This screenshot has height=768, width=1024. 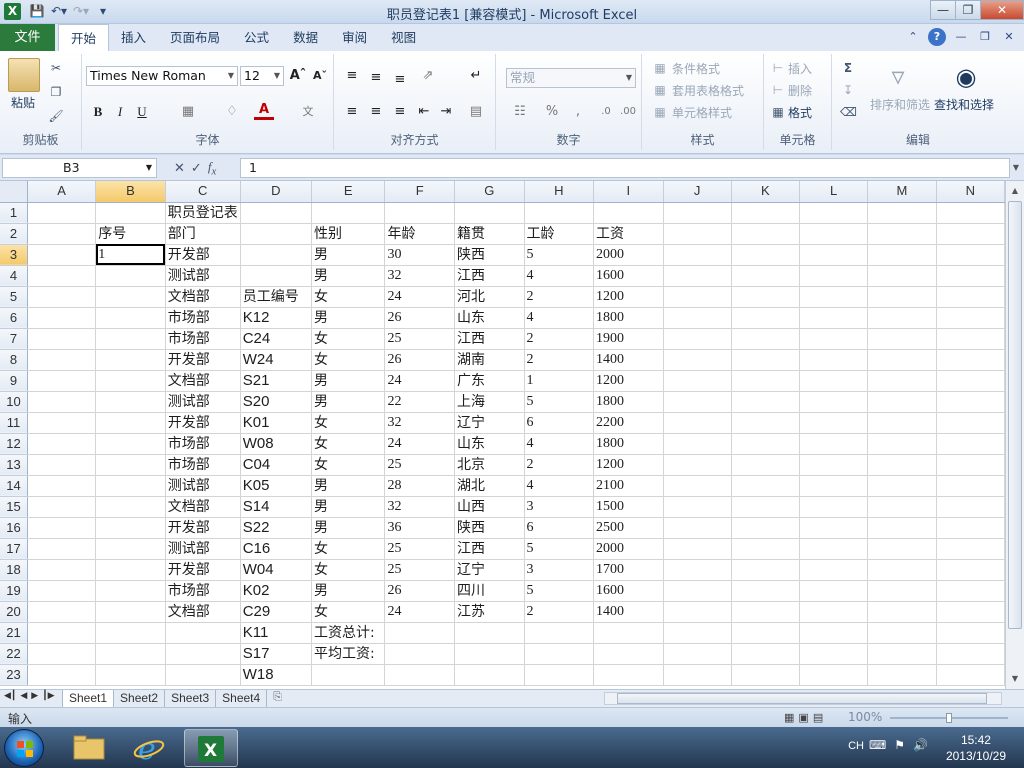 I want to click on cell-h23, so click(x=559, y=675).